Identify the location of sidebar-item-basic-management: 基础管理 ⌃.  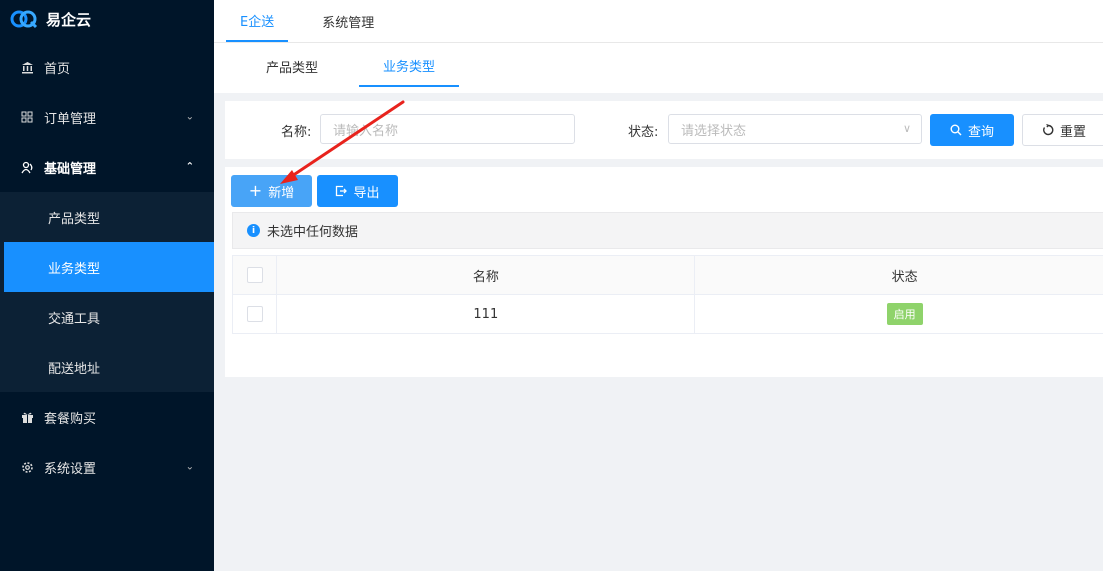
(107, 167).